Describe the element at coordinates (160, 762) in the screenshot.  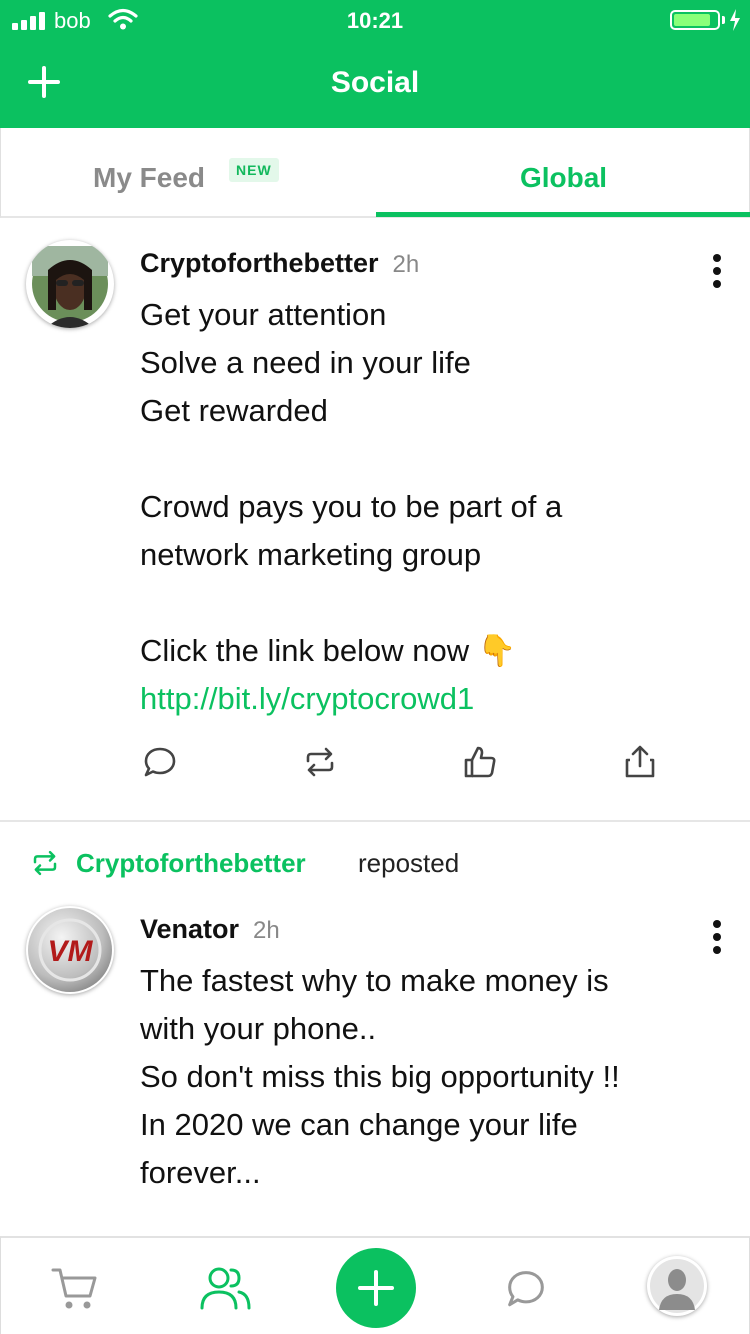
I see `comment-icon` at that location.